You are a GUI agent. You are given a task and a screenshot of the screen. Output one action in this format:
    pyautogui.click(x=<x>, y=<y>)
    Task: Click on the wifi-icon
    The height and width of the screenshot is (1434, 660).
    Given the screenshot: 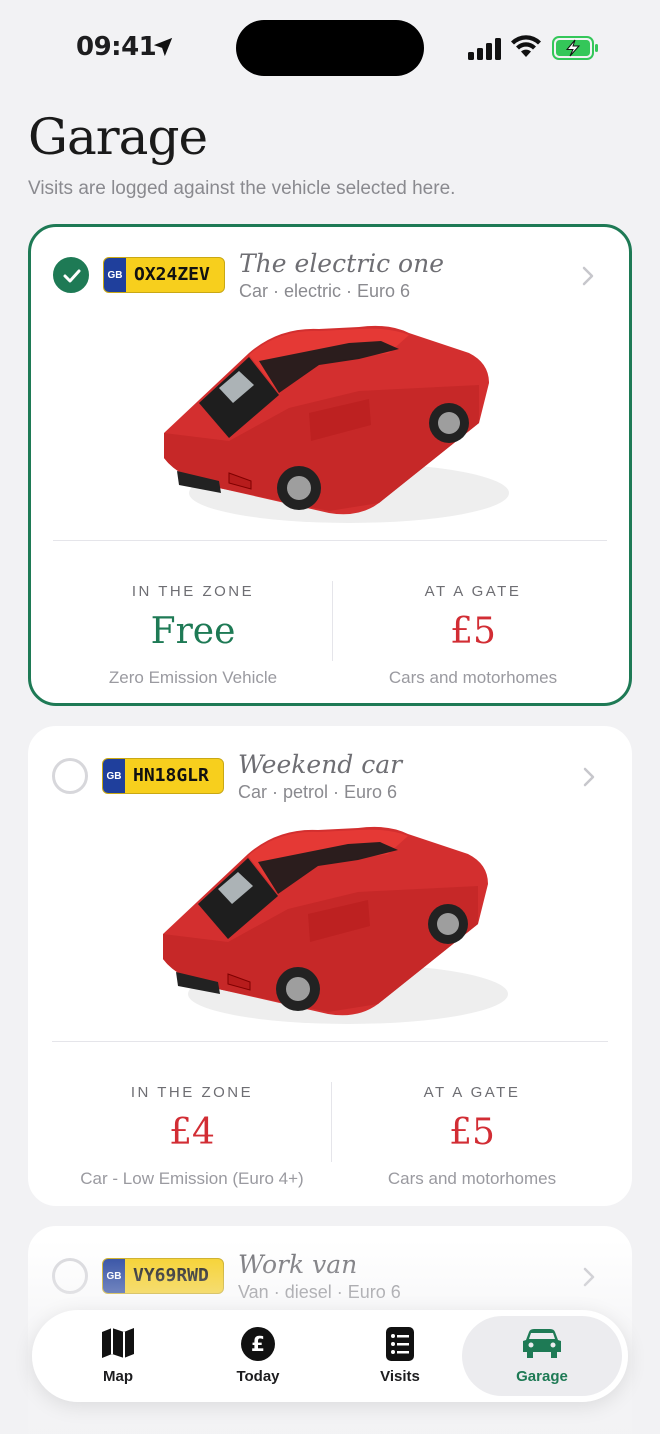 What is the action you would take?
    pyautogui.click(x=526, y=46)
    